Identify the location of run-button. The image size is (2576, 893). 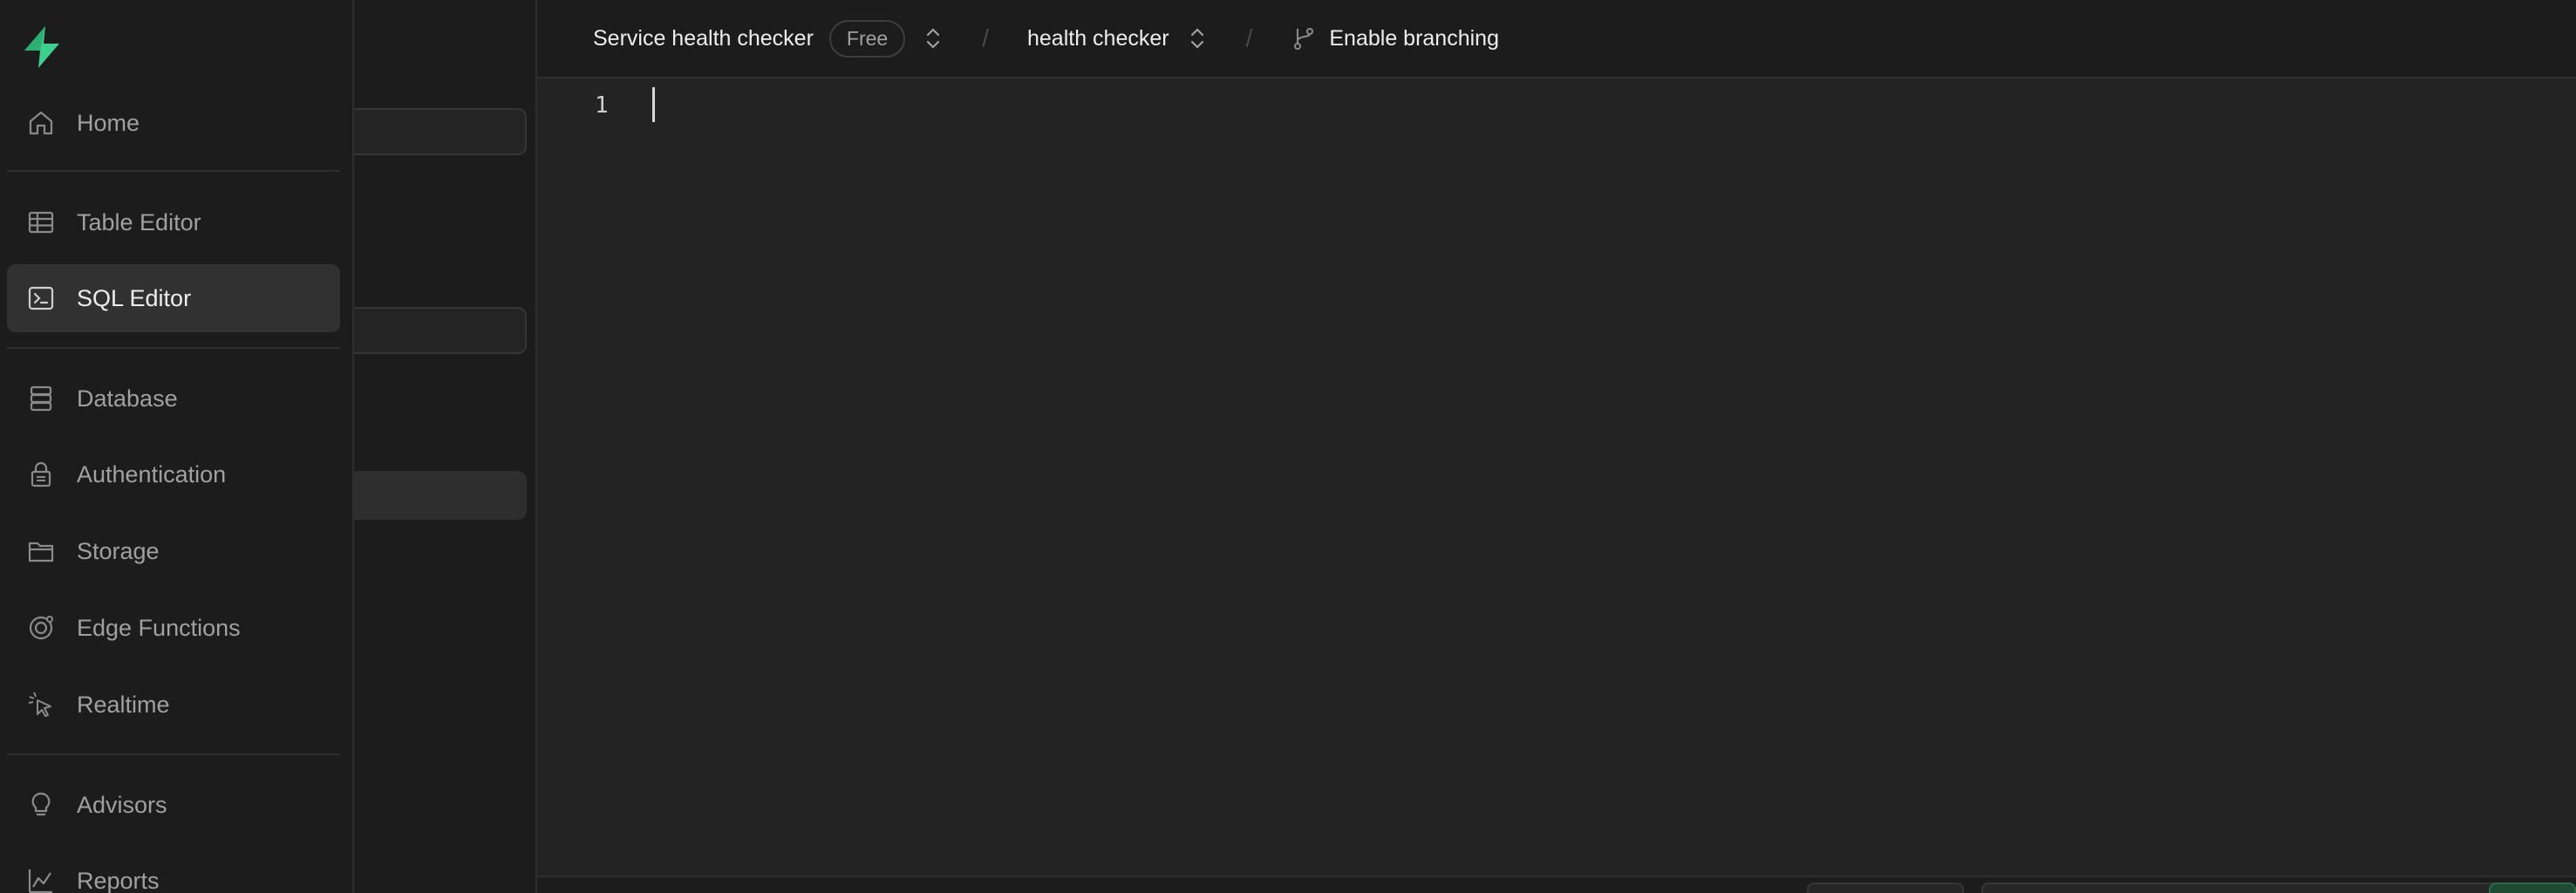
(2532, 888).